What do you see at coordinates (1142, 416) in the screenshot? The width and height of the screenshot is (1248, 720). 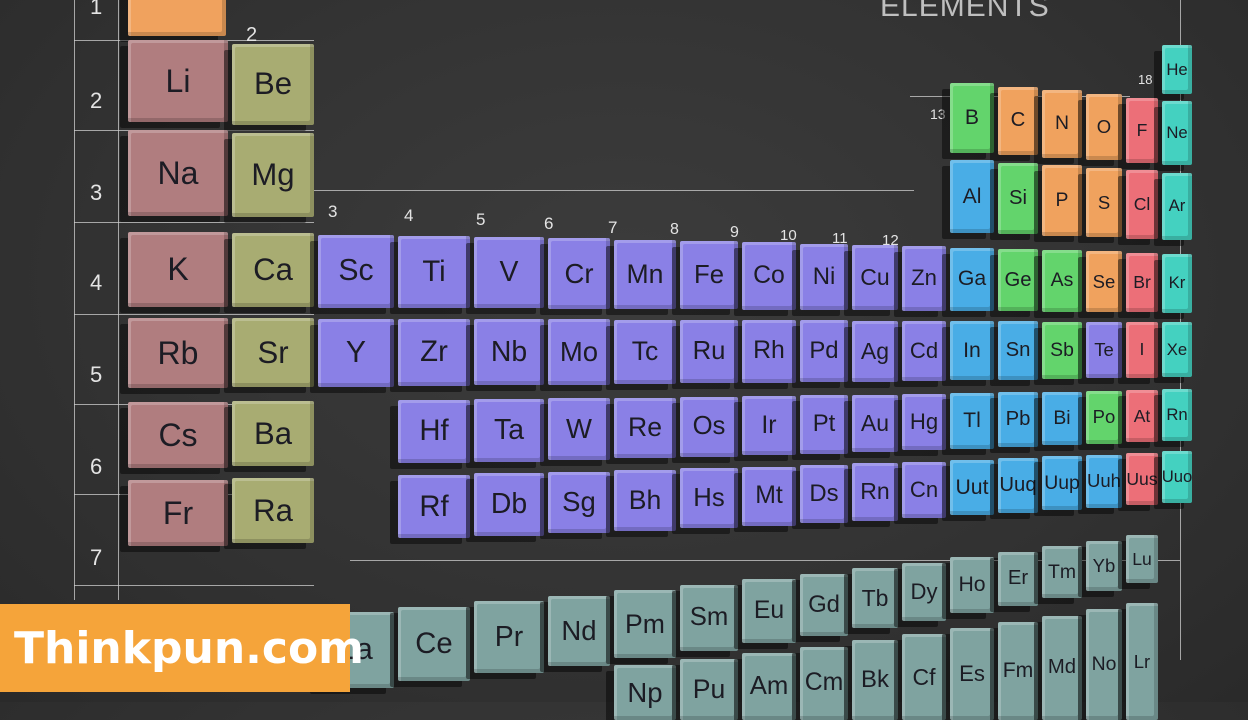 I see `element-tile-at: At` at bounding box center [1142, 416].